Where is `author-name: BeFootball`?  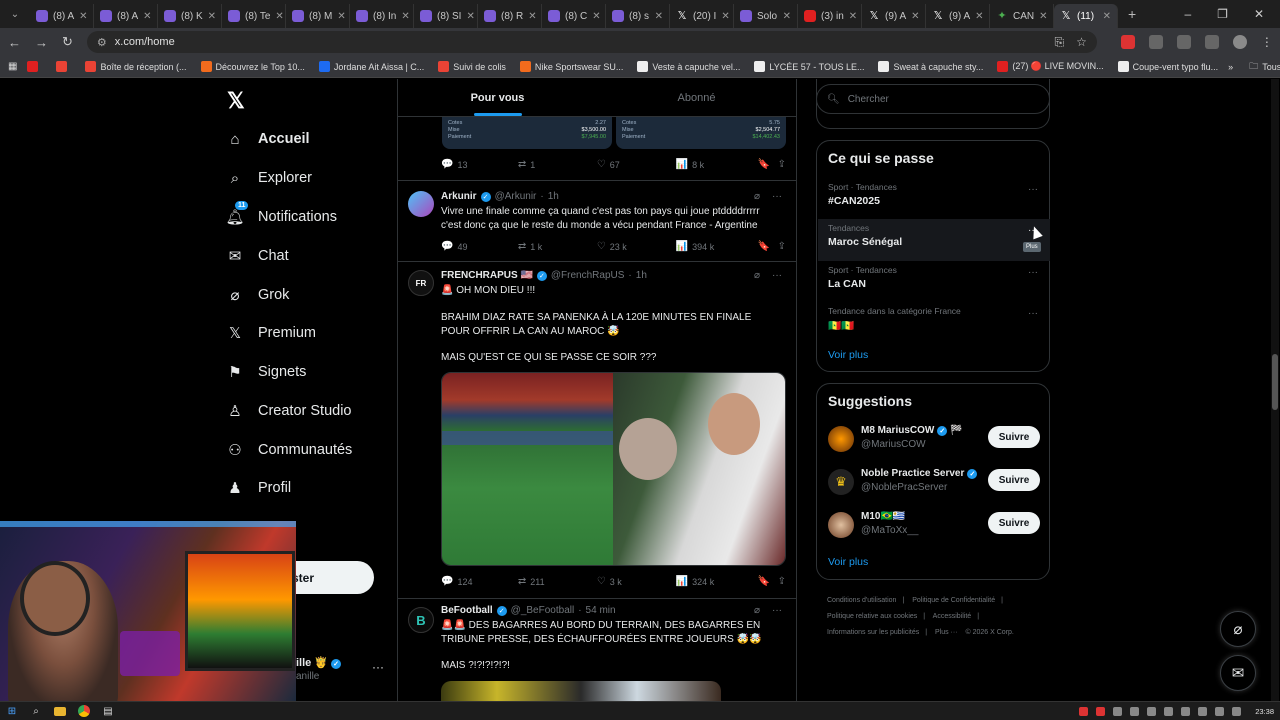
author-name: BeFootball is located at coordinates (467, 610).